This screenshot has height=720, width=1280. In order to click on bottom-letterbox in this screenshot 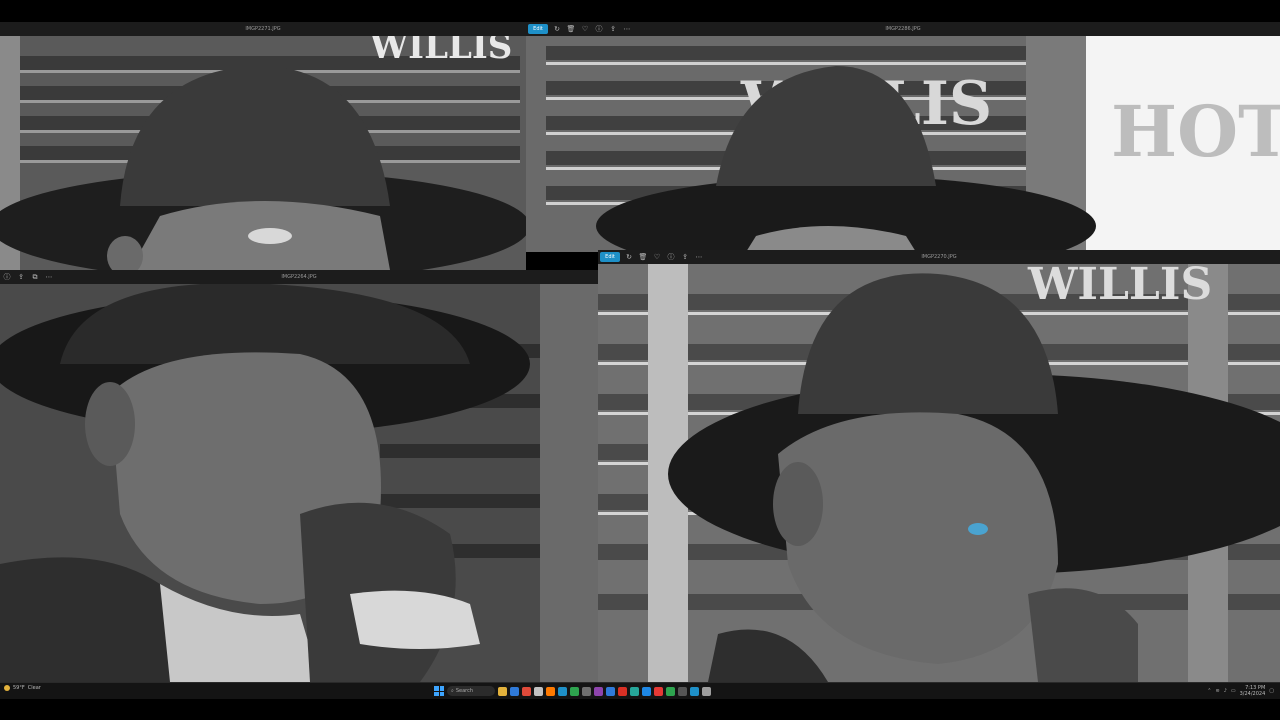, I will do `click(640, 709)`.